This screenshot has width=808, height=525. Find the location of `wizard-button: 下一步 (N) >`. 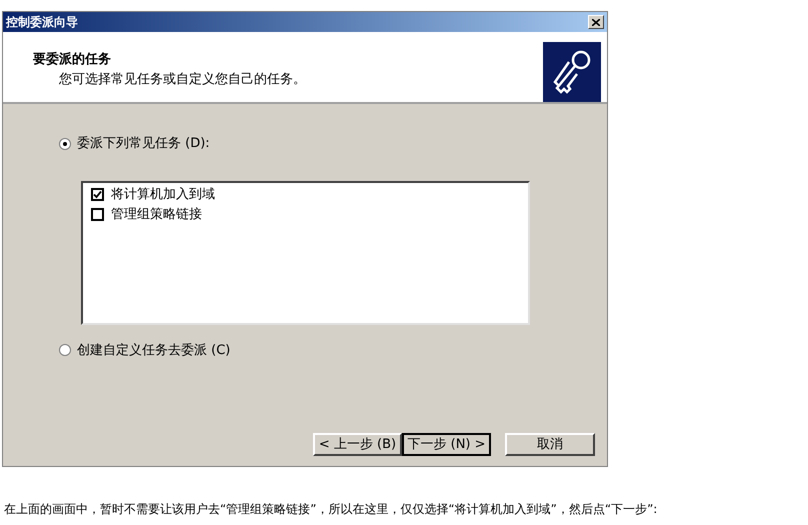

wizard-button: 下一步 (N) > is located at coordinates (446, 444).